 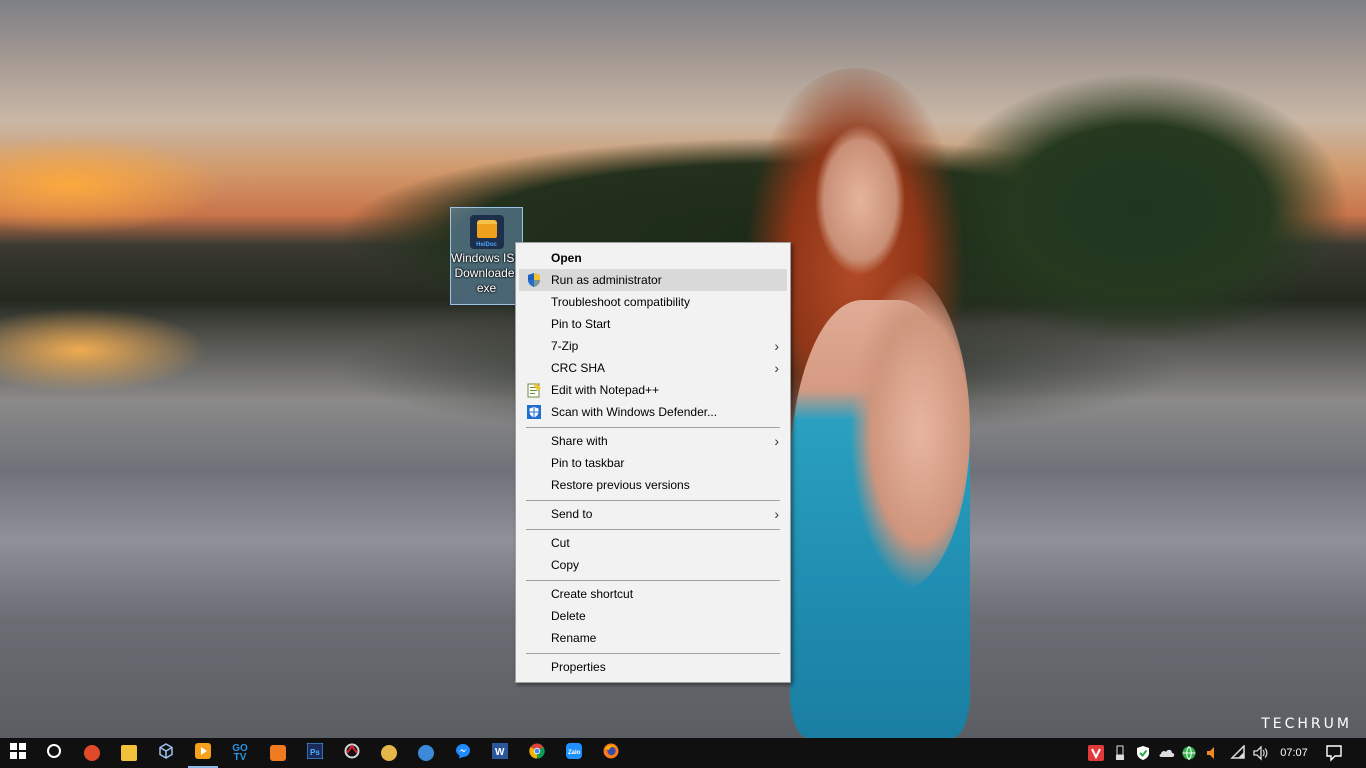 I want to click on menu-item-label: Run as administrator, so click(x=606, y=280).